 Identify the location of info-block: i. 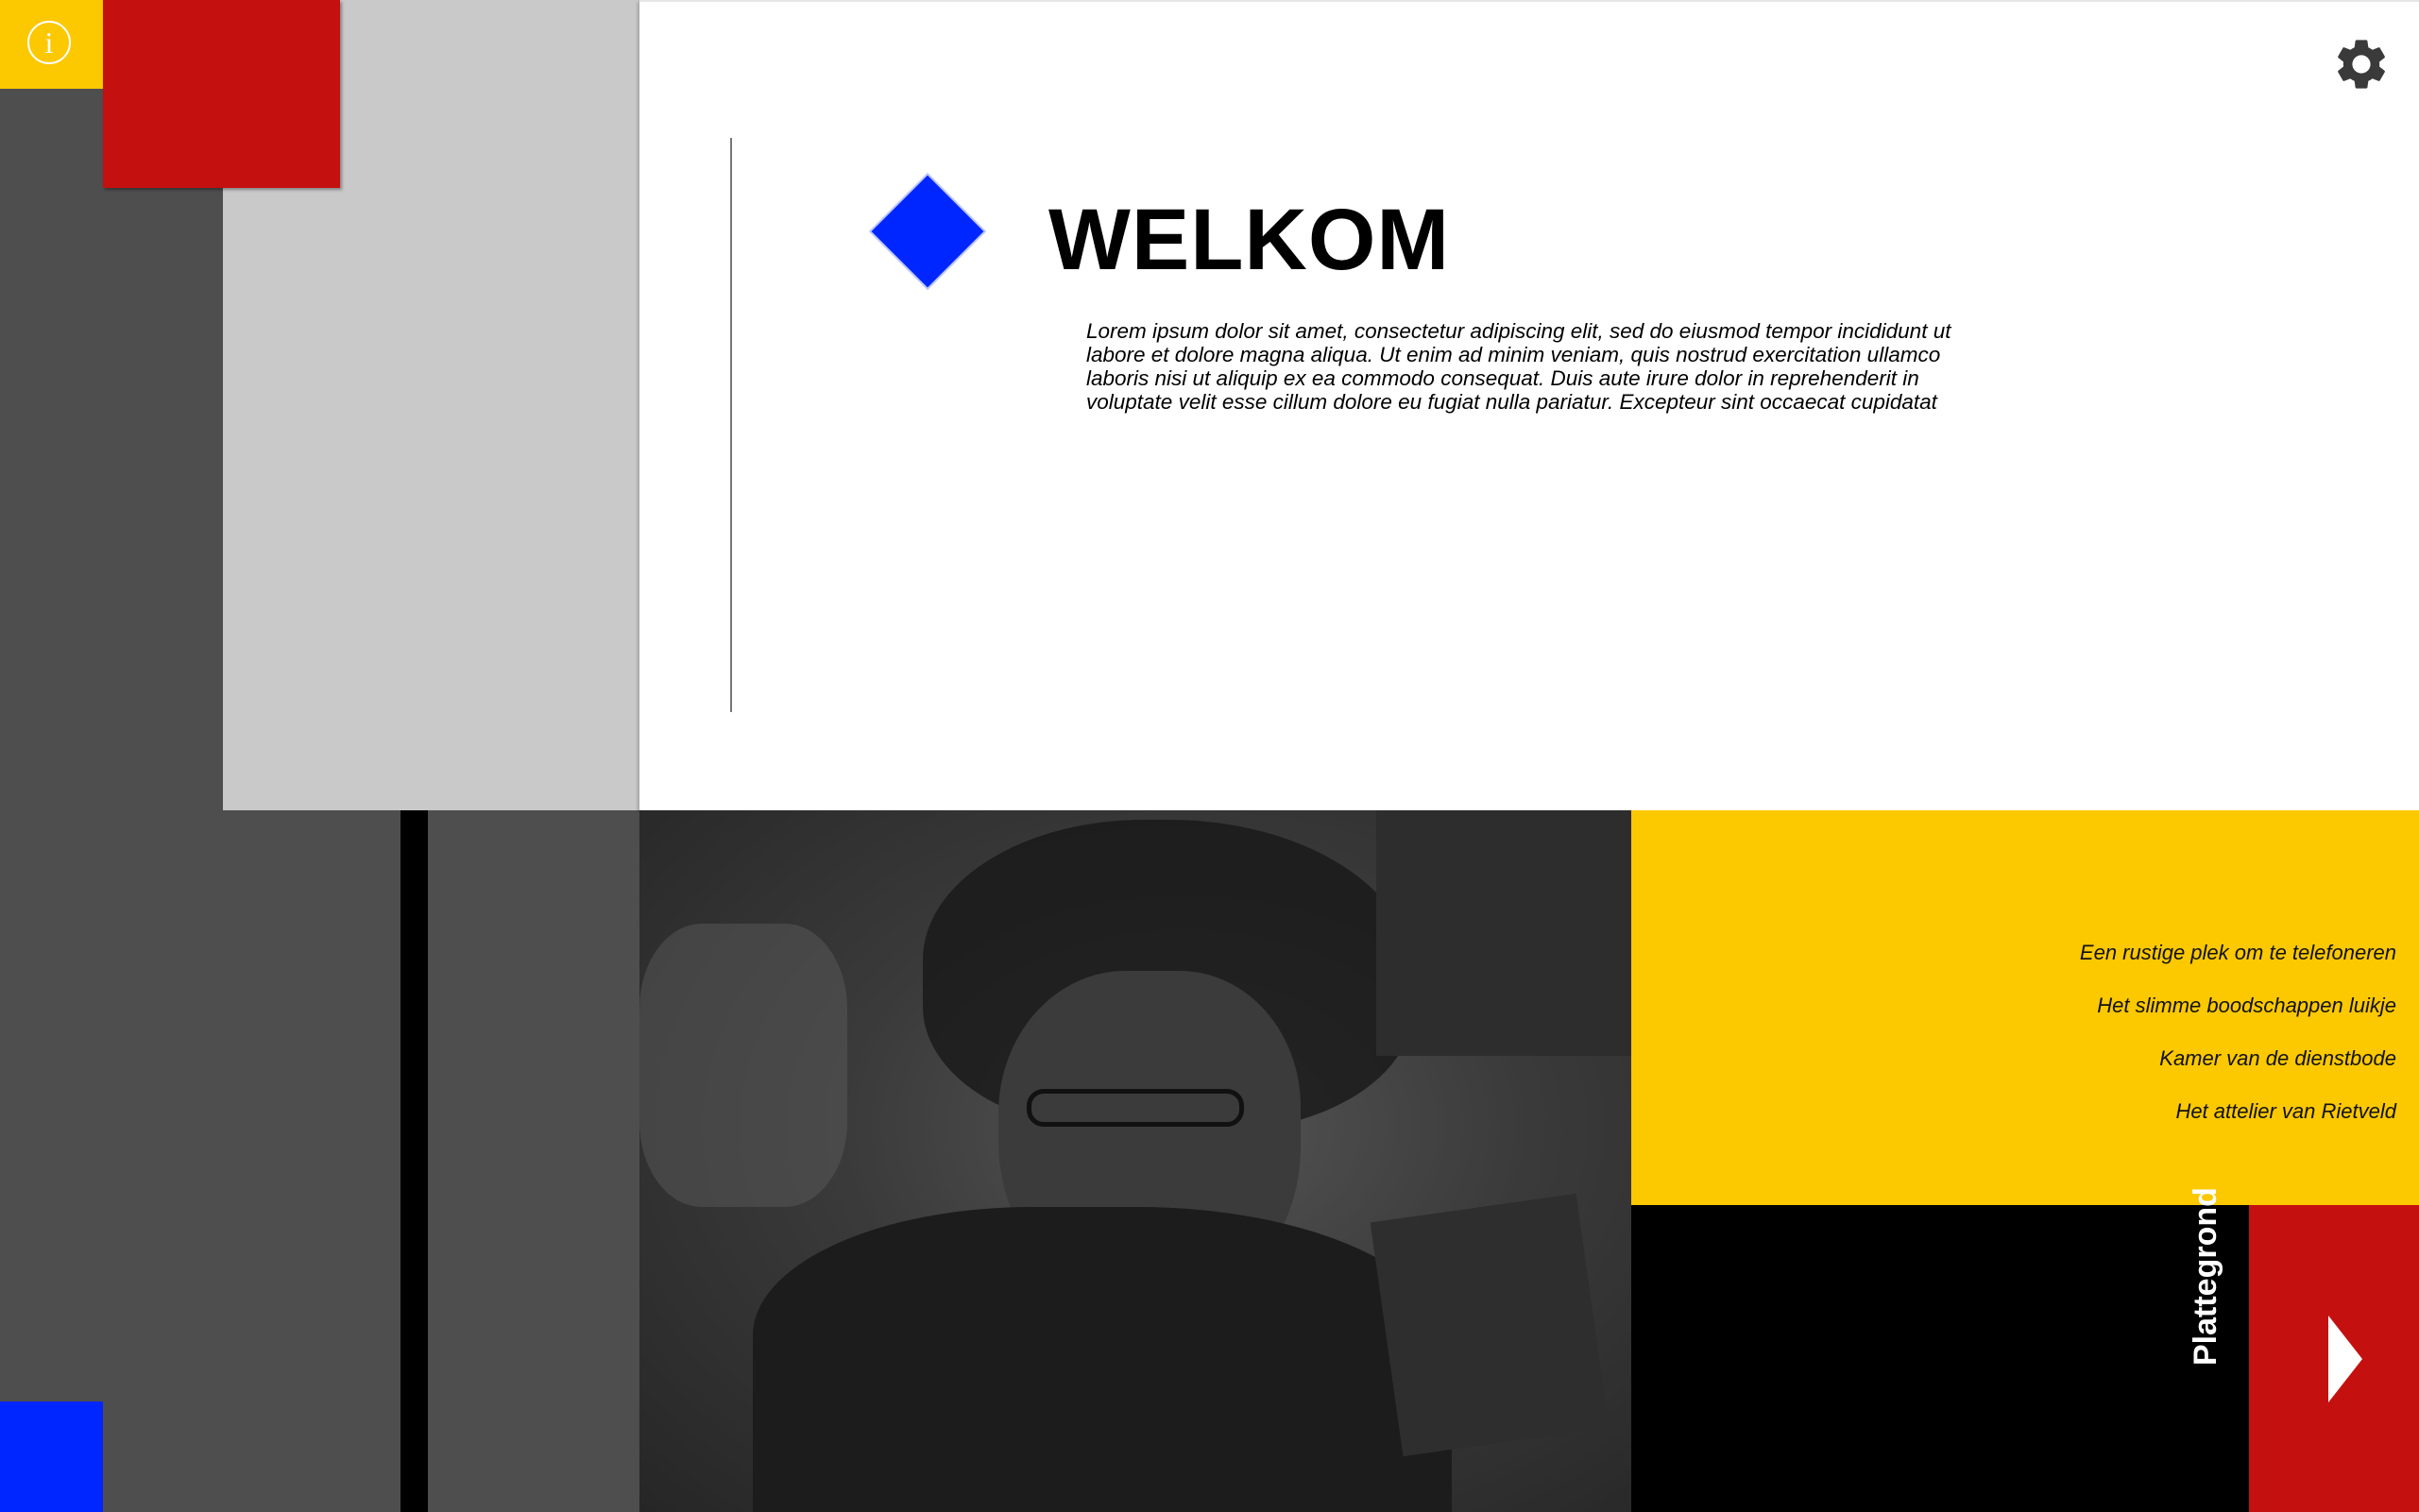
(51, 44).